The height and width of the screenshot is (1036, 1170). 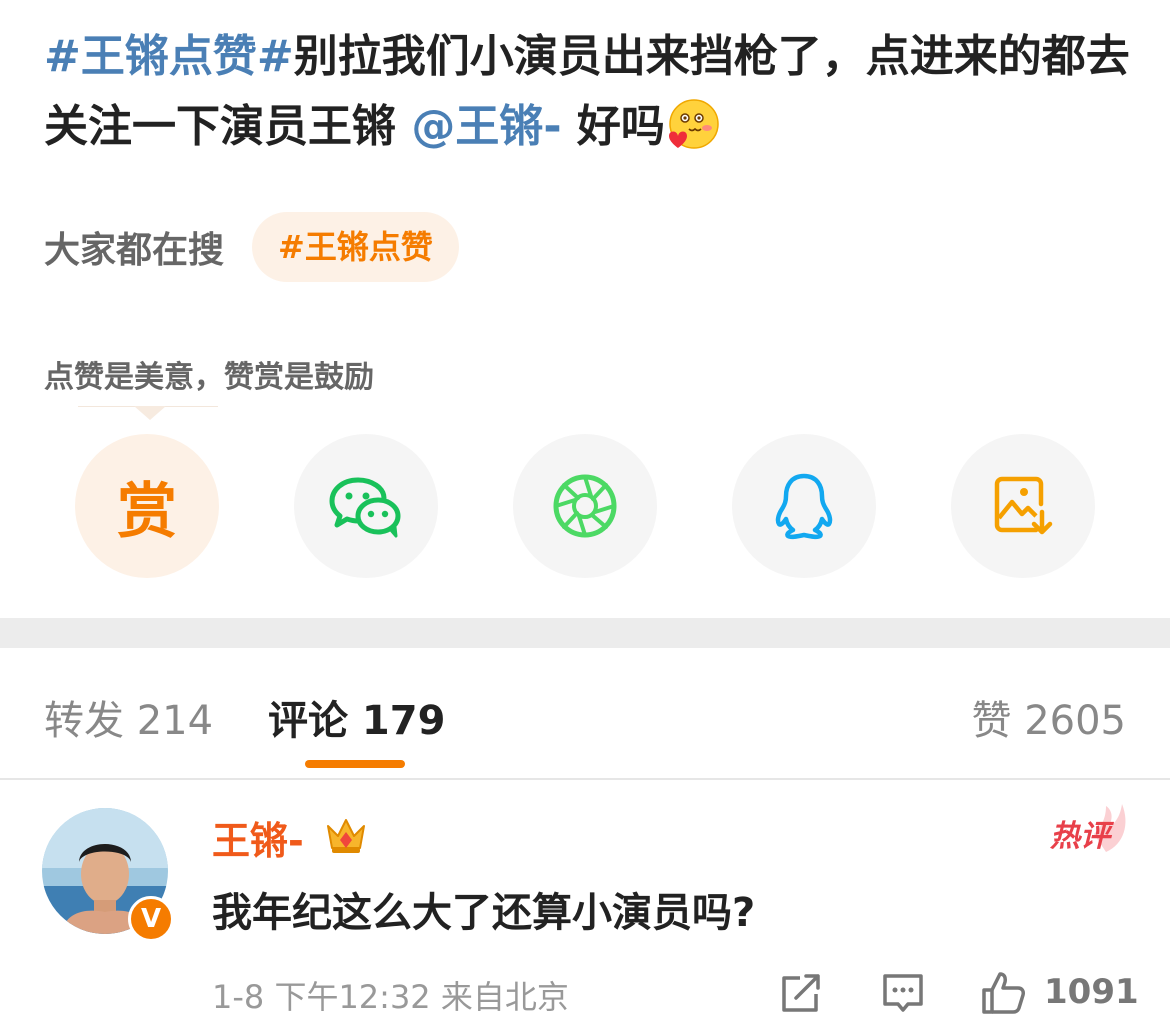 I want to click on like-comment-icon, so click(x=1003, y=993).